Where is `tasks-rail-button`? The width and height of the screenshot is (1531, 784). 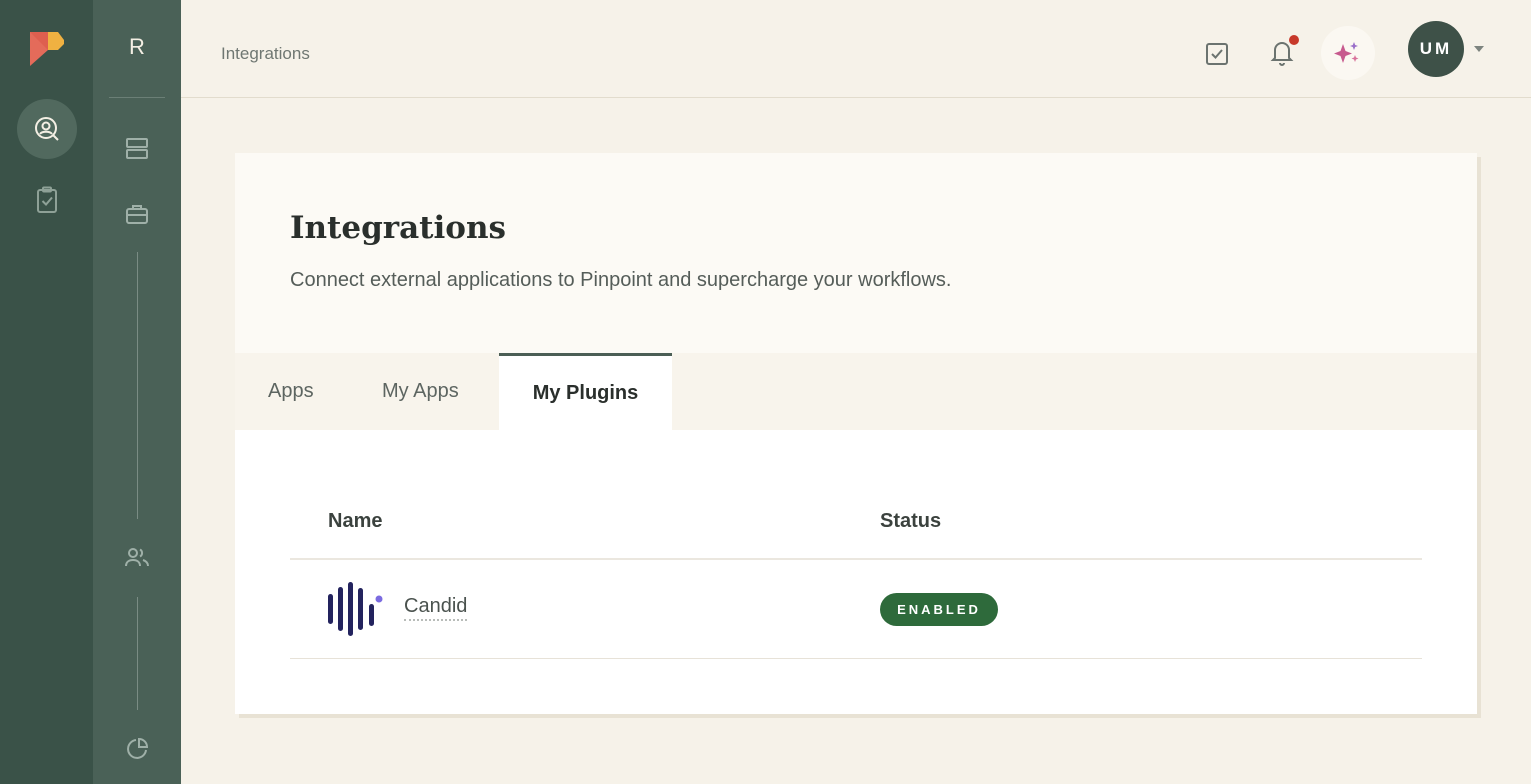 tasks-rail-button is located at coordinates (47, 200).